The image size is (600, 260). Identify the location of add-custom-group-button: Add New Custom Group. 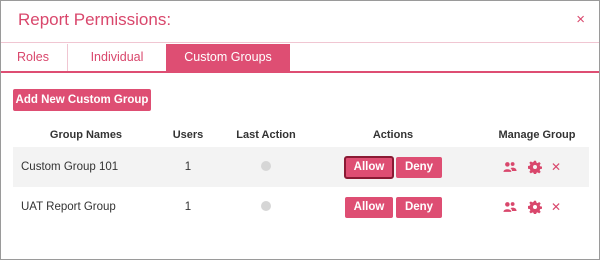
(82, 100).